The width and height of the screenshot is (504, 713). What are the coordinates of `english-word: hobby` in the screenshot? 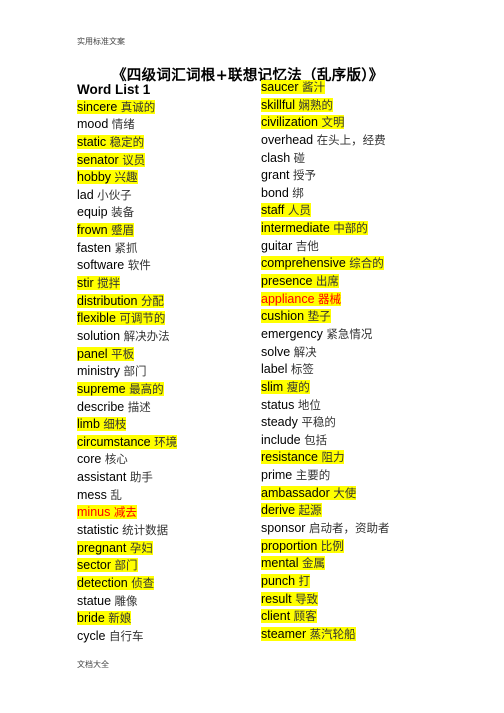 It's located at (94, 177).